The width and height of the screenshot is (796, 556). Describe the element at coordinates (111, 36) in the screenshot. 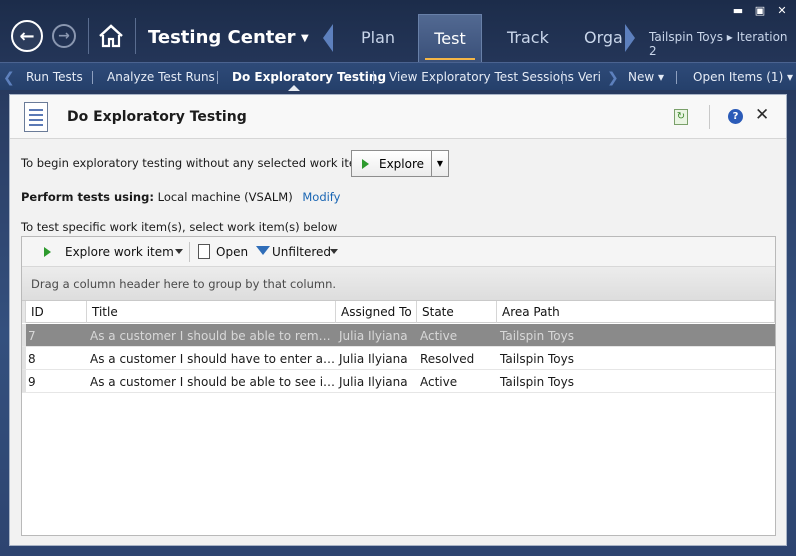

I see `home-icon` at that location.